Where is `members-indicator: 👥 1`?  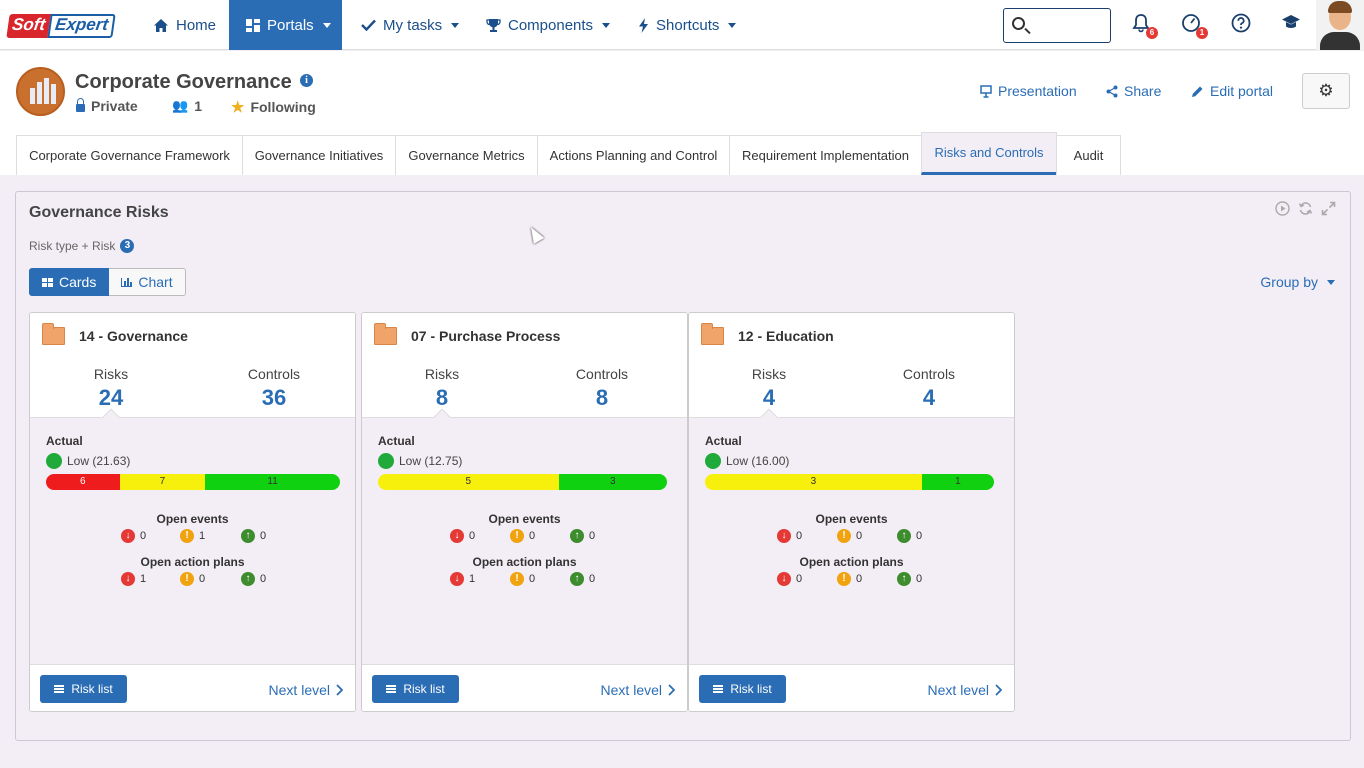
members-indicator: 👥 1 is located at coordinates (187, 106).